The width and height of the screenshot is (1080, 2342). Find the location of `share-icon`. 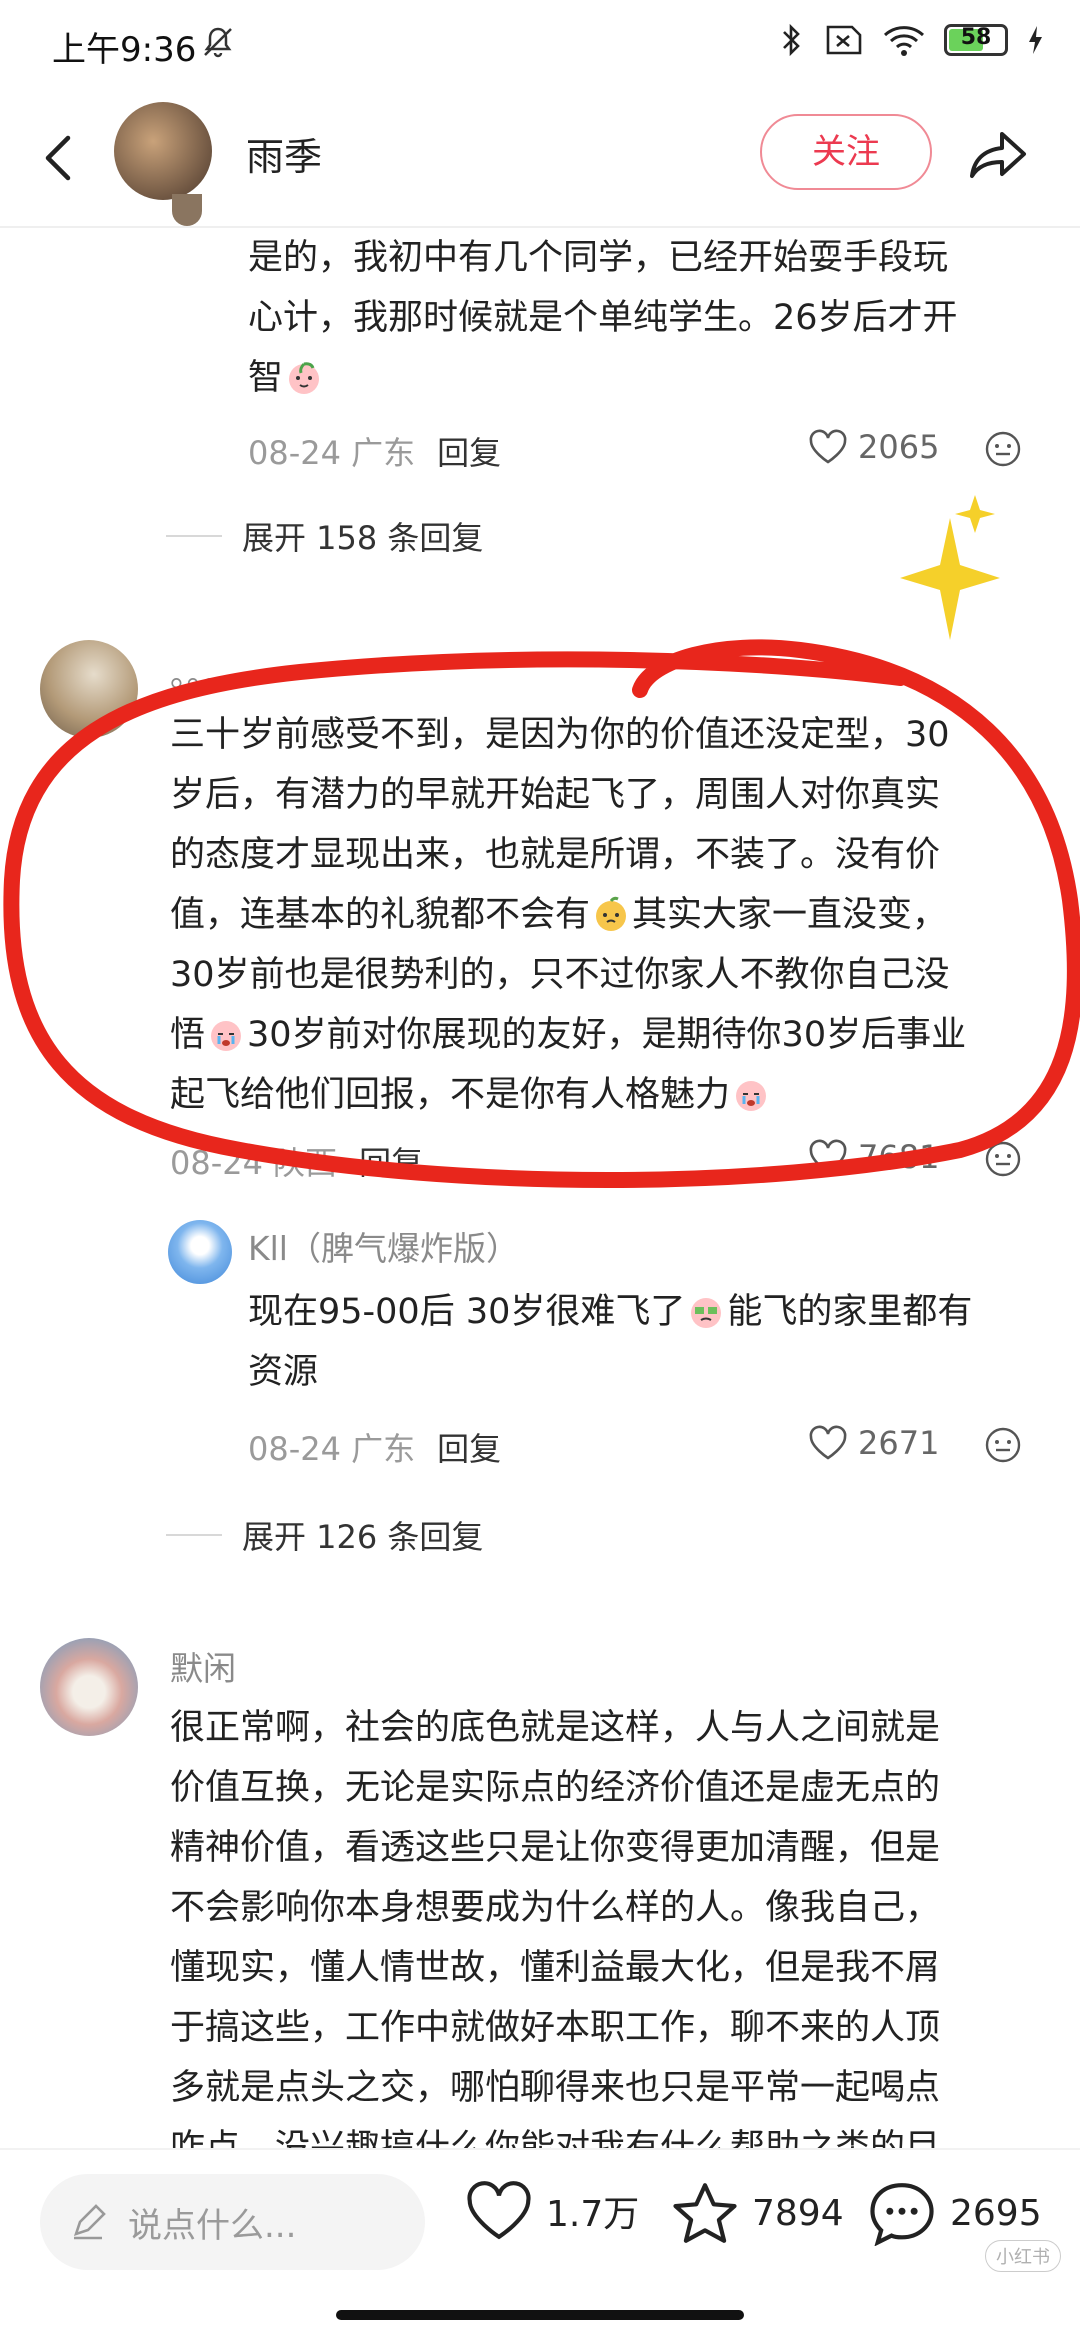

share-icon is located at coordinates (998, 154).